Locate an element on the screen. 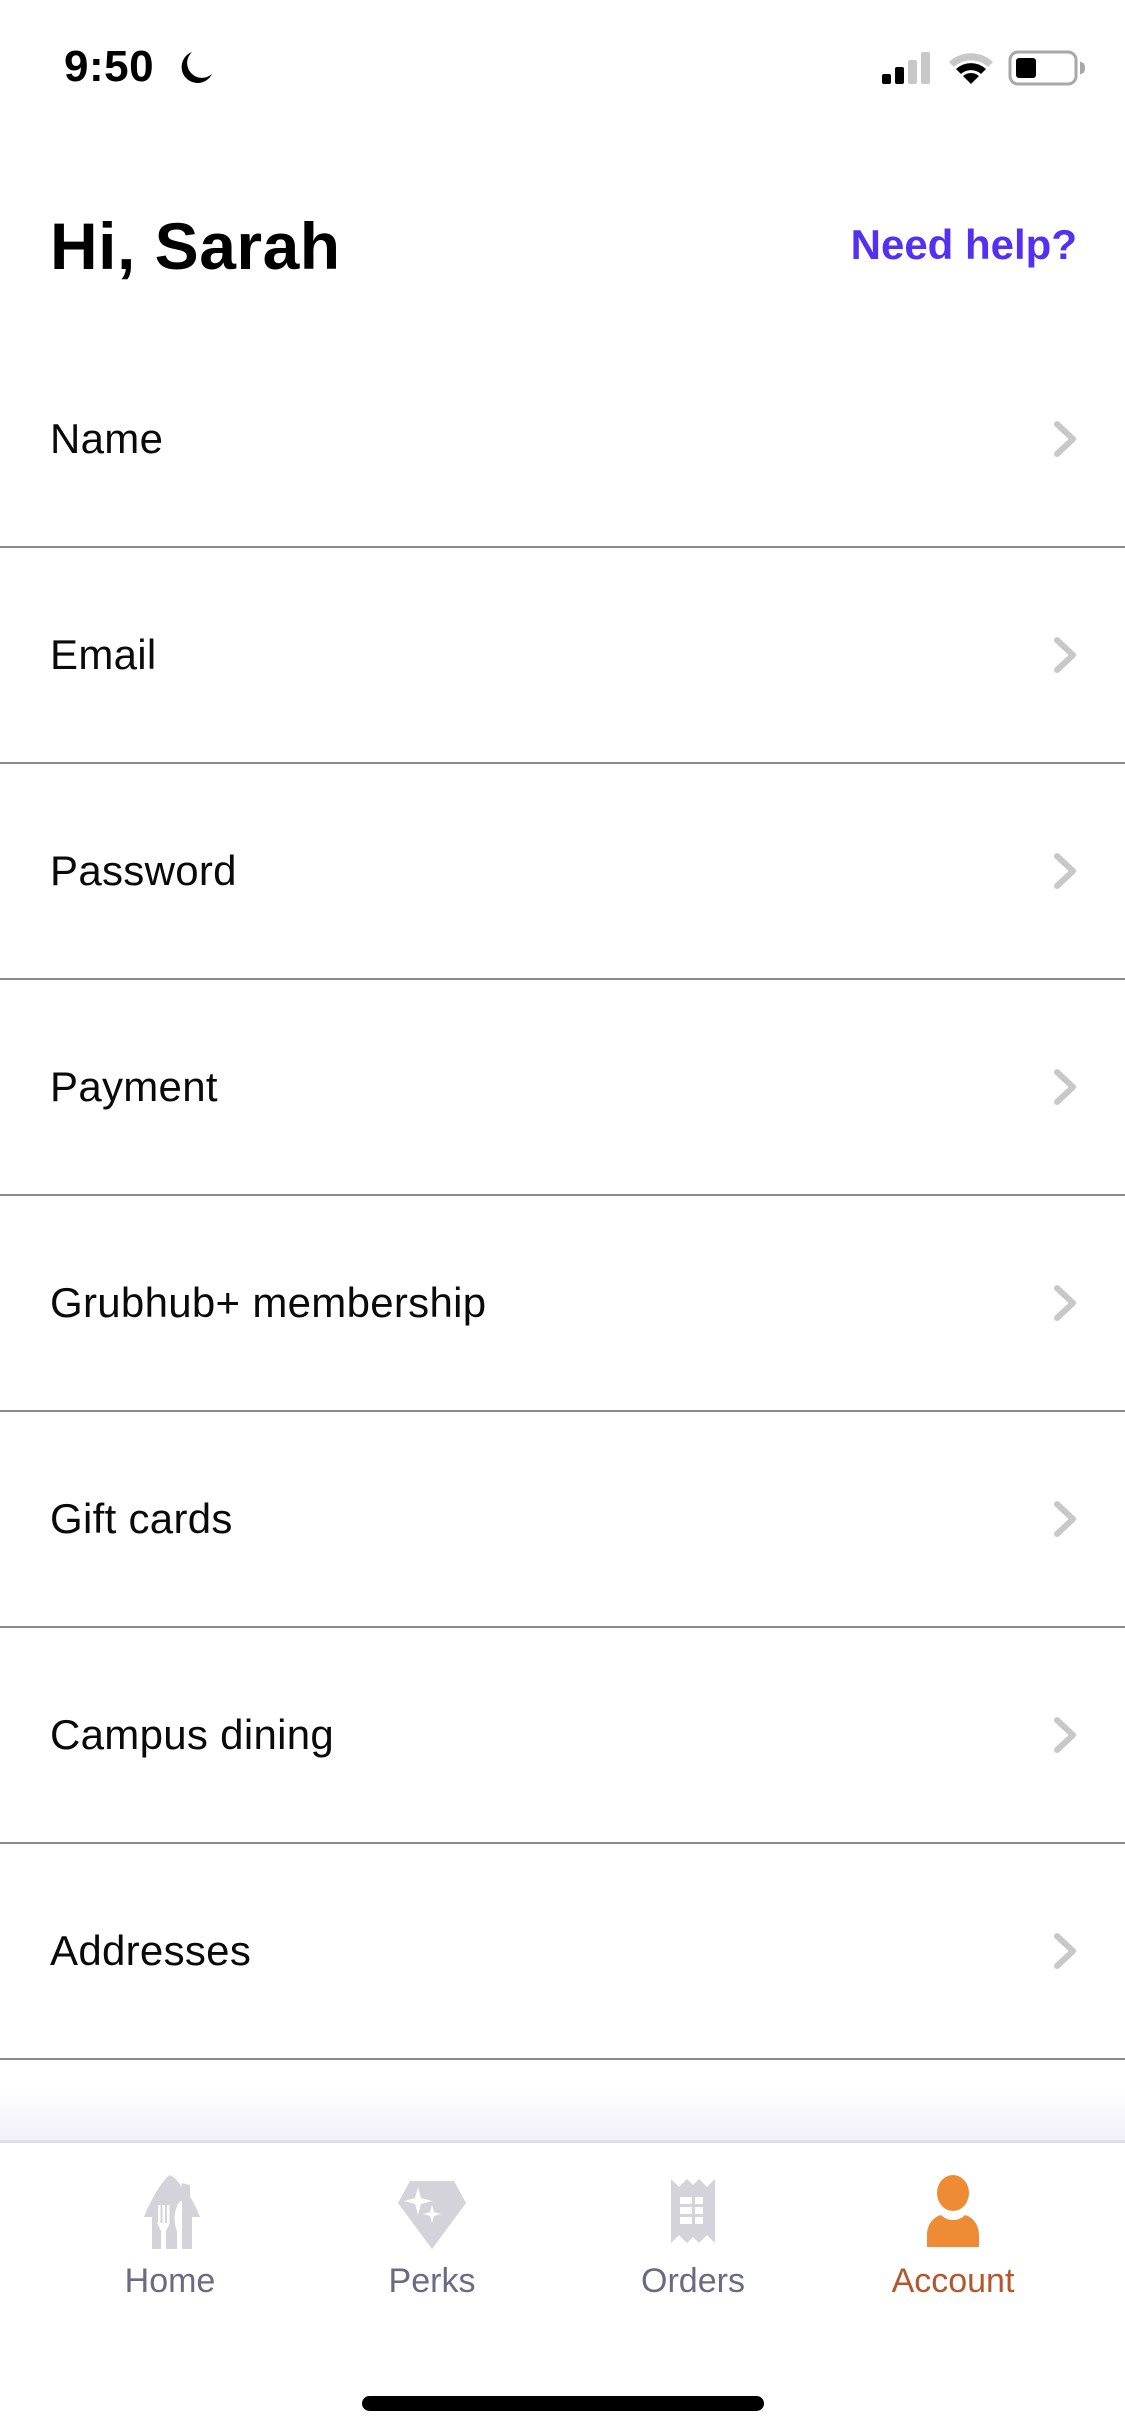 The height and width of the screenshot is (2436, 1125). menu-item-label: Payment is located at coordinates (134, 1086).